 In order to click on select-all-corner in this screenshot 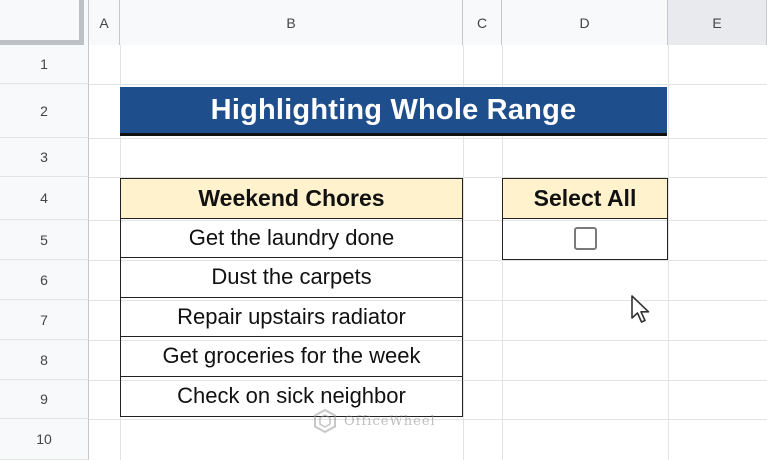, I will do `click(44, 22)`.